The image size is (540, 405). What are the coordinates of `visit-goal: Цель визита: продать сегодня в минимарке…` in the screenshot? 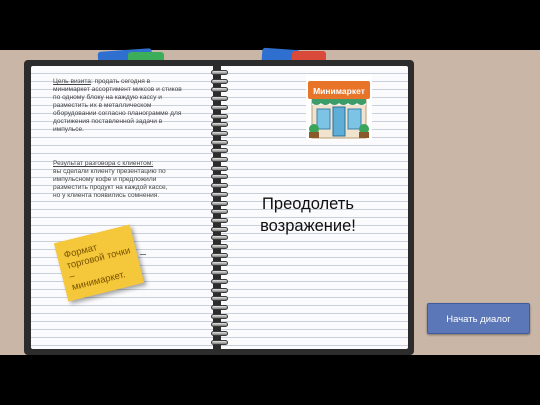 It's located at (133, 106).